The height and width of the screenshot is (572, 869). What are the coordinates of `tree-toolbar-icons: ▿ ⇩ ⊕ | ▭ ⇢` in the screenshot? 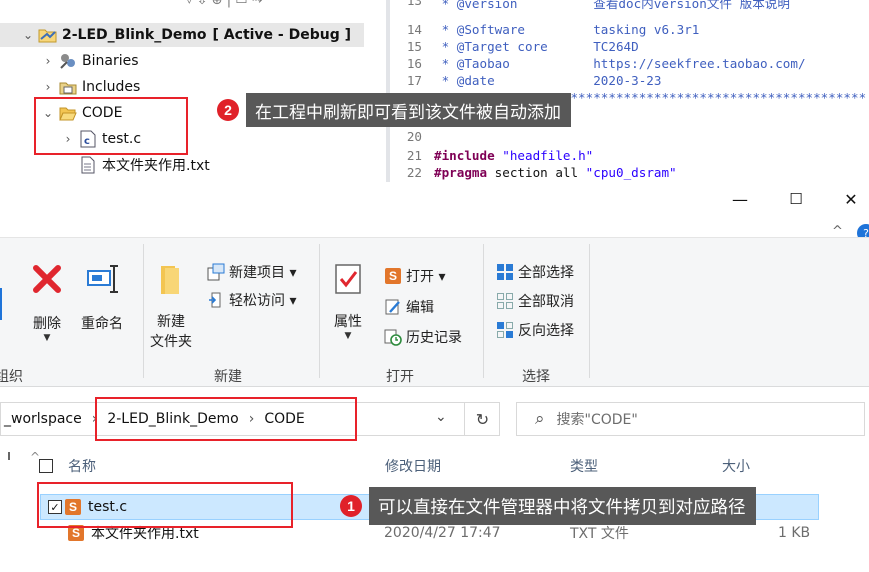 It's located at (224, 4).